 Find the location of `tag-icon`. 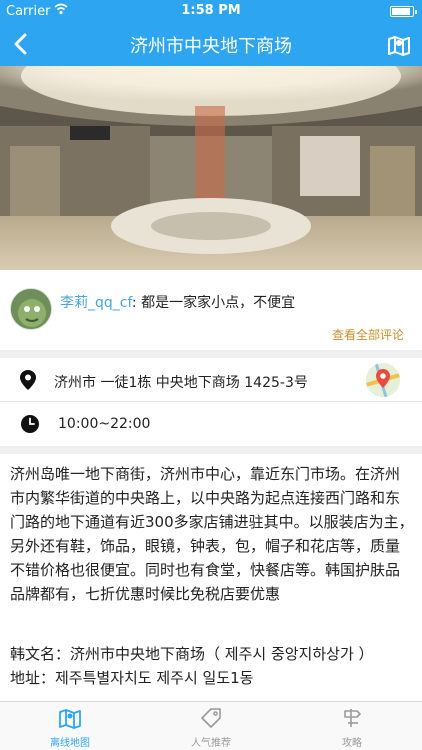

tag-icon is located at coordinates (211, 718).